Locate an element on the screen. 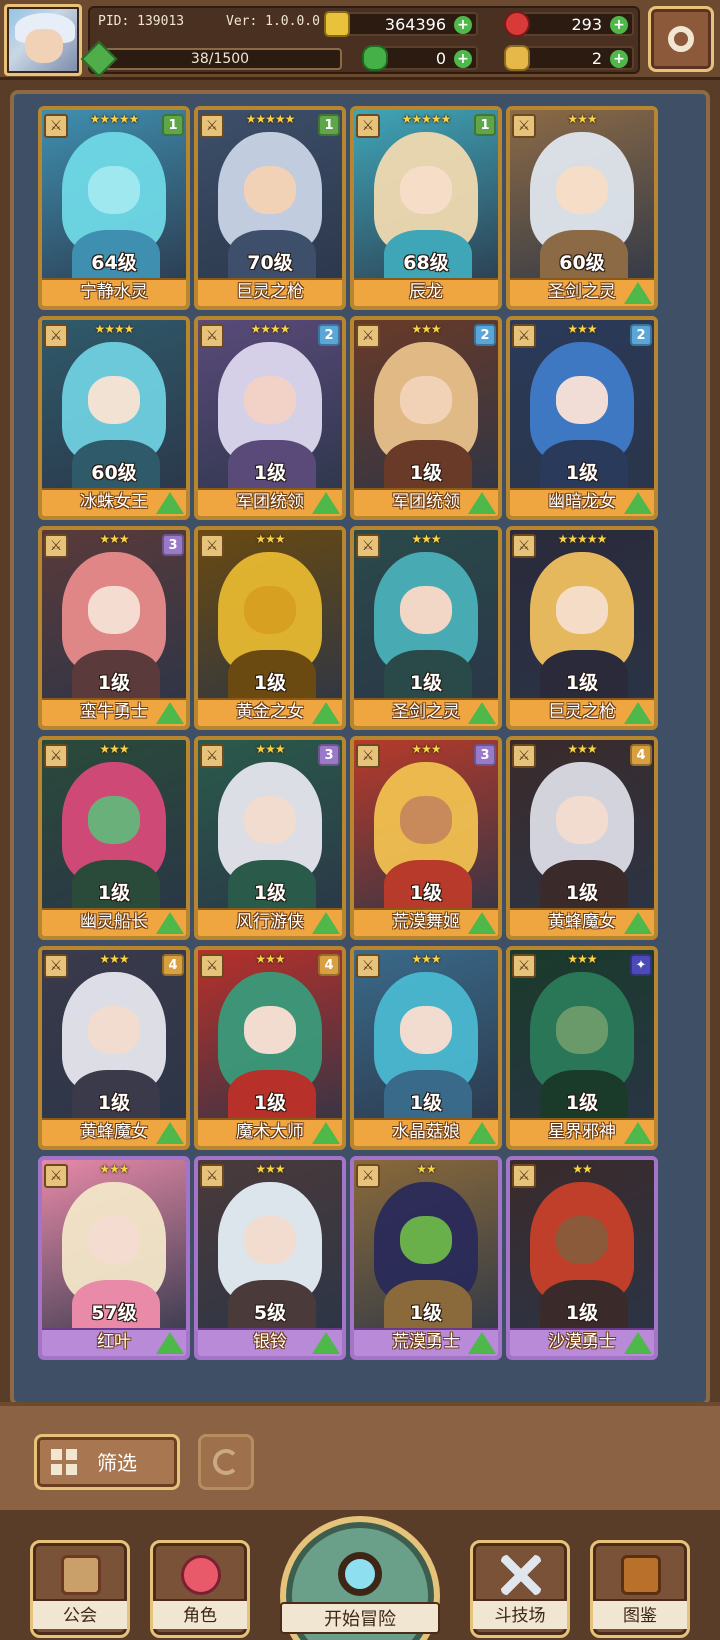 Image resolution: width=720 pixels, height=1640 pixels. hero-card: ★★★ ⚔ 2 1级 军团统领 is located at coordinates (426, 418).